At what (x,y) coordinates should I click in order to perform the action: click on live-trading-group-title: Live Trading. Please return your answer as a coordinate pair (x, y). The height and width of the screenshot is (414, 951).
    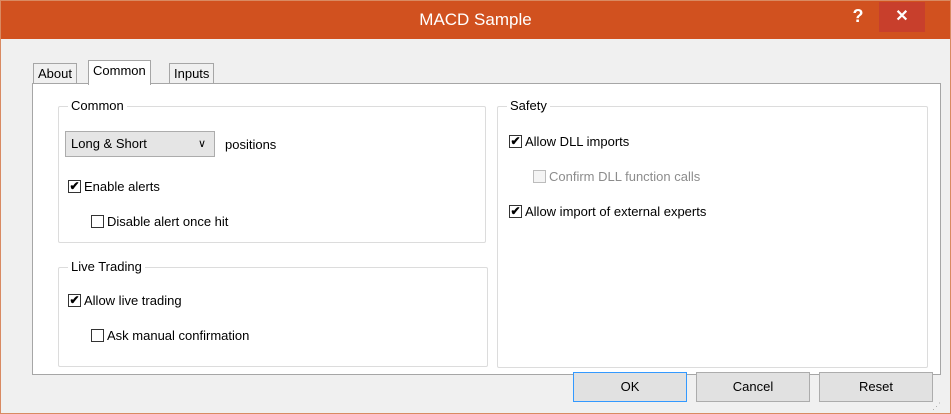
    Looking at the image, I should click on (106, 266).